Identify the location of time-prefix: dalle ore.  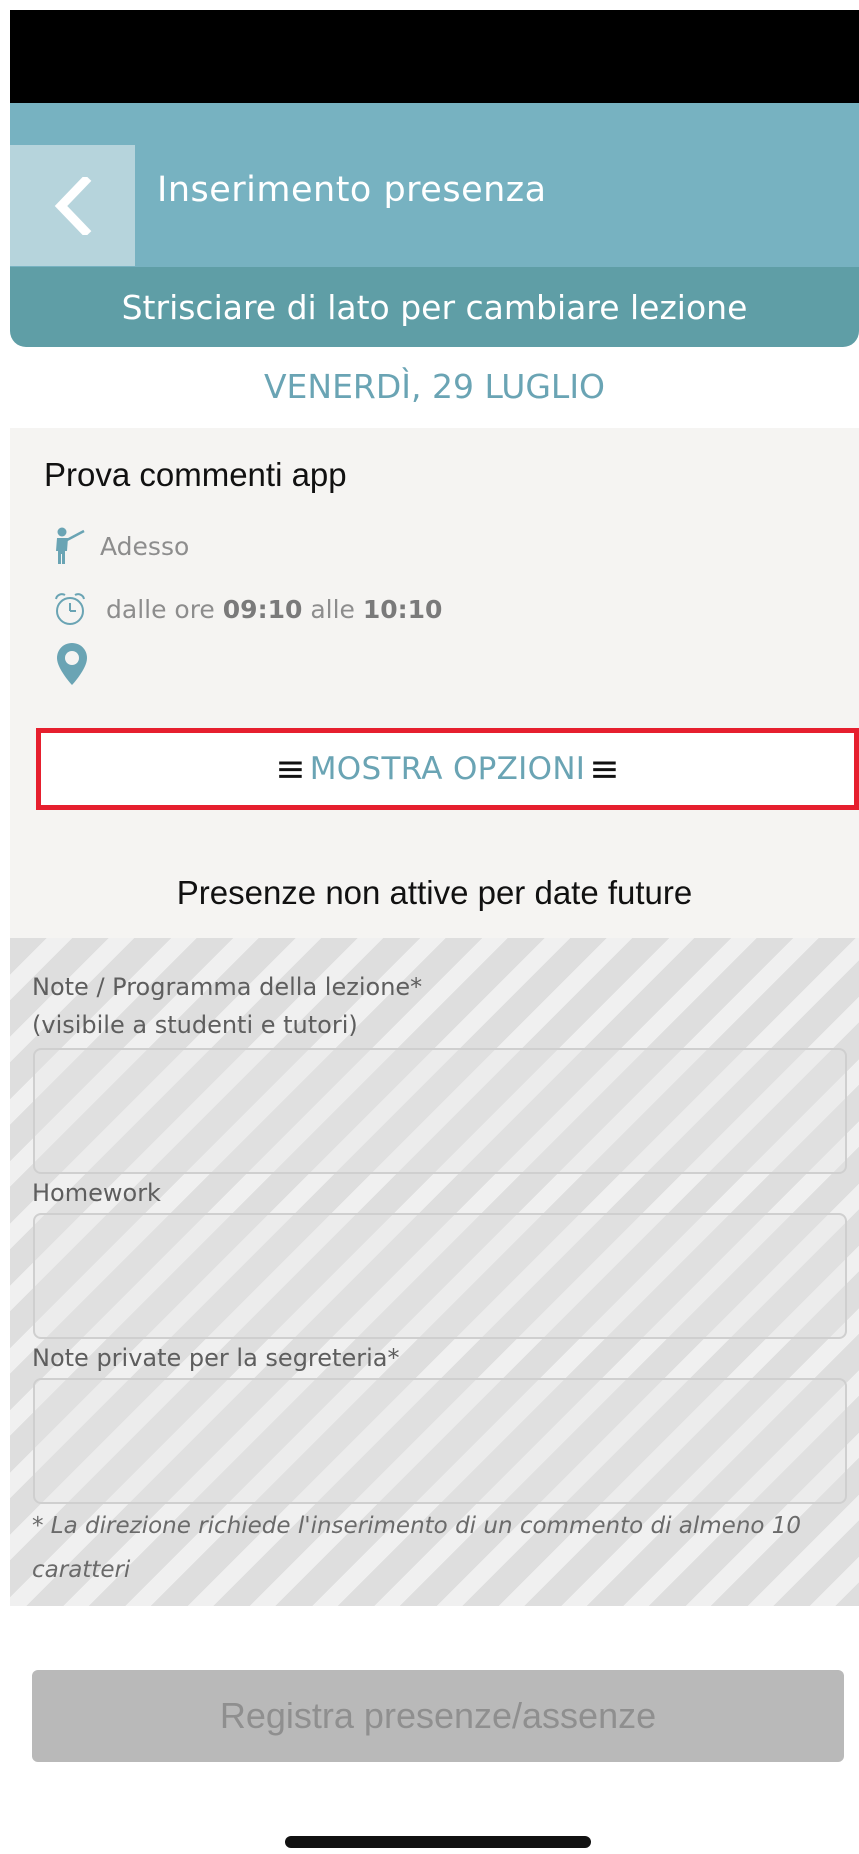
(160, 609).